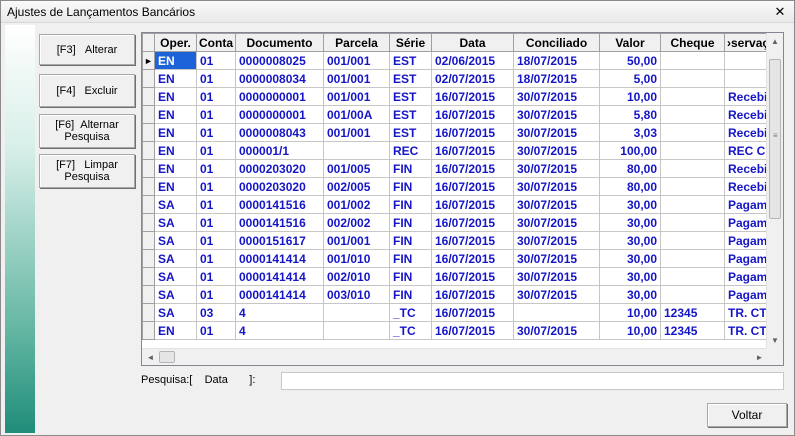 The height and width of the screenshot is (436, 795). Describe the element at coordinates (356, 312) in the screenshot. I see `cell-parcela` at that location.